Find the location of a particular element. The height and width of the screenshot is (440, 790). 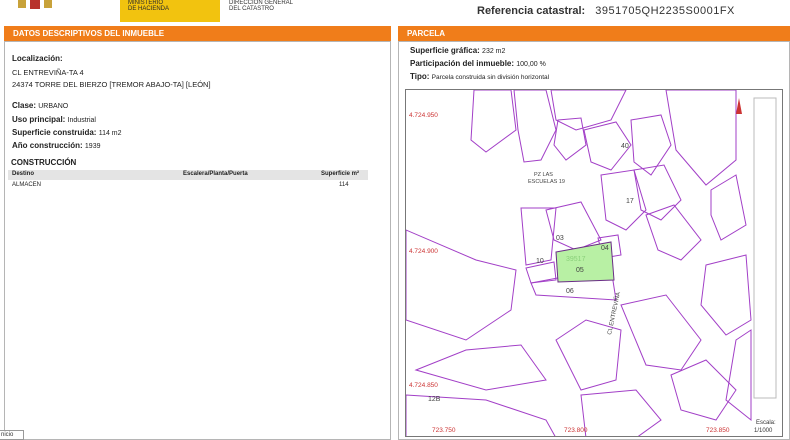

participacion-field: Participación del inmueble: 100,00 % is located at coordinates (478, 63).